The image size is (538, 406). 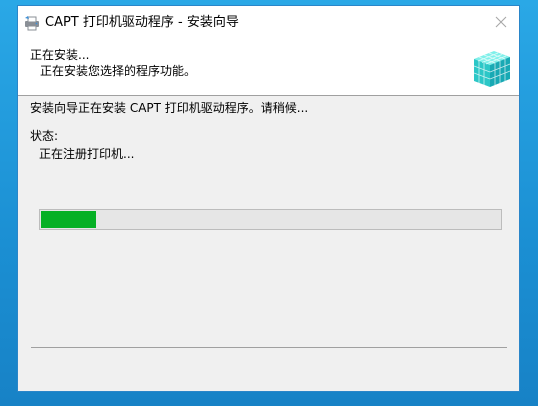 What do you see at coordinates (142, 22) in the screenshot?
I see `window-title: CAPT 打印机驱动程序 - 安装向导` at bounding box center [142, 22].